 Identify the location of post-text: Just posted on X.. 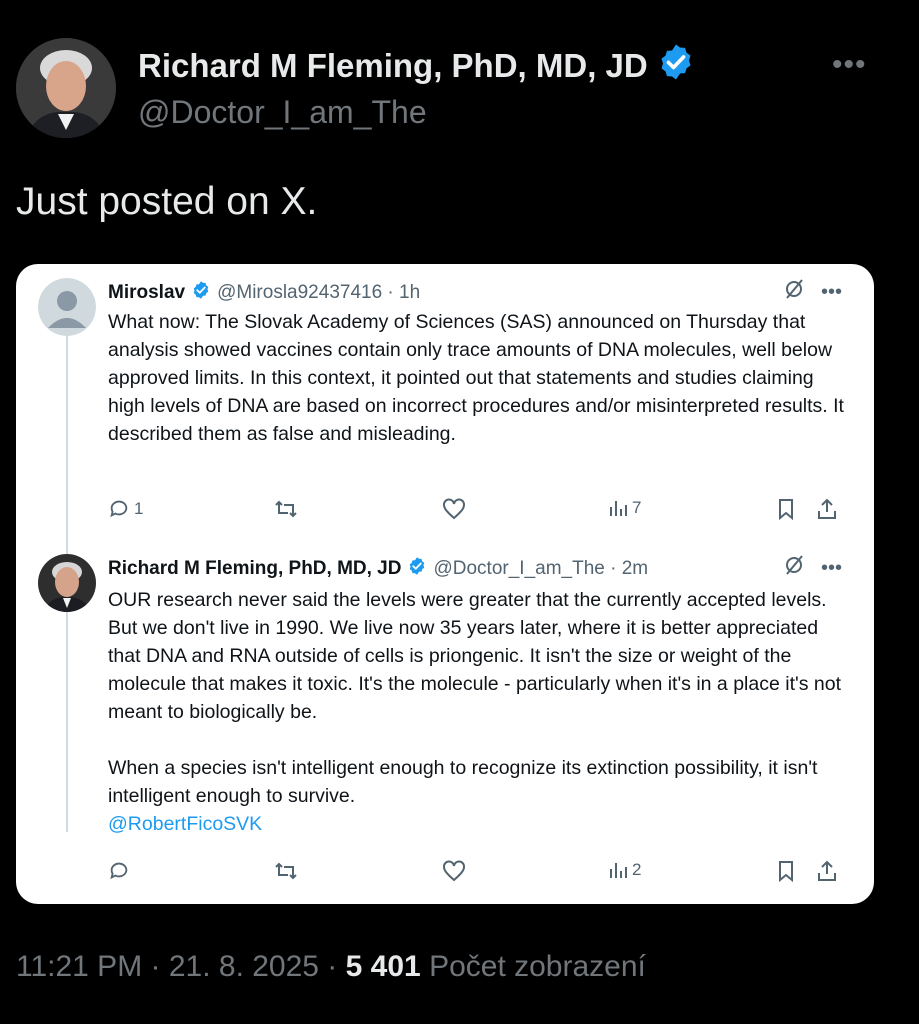
(167, 201).